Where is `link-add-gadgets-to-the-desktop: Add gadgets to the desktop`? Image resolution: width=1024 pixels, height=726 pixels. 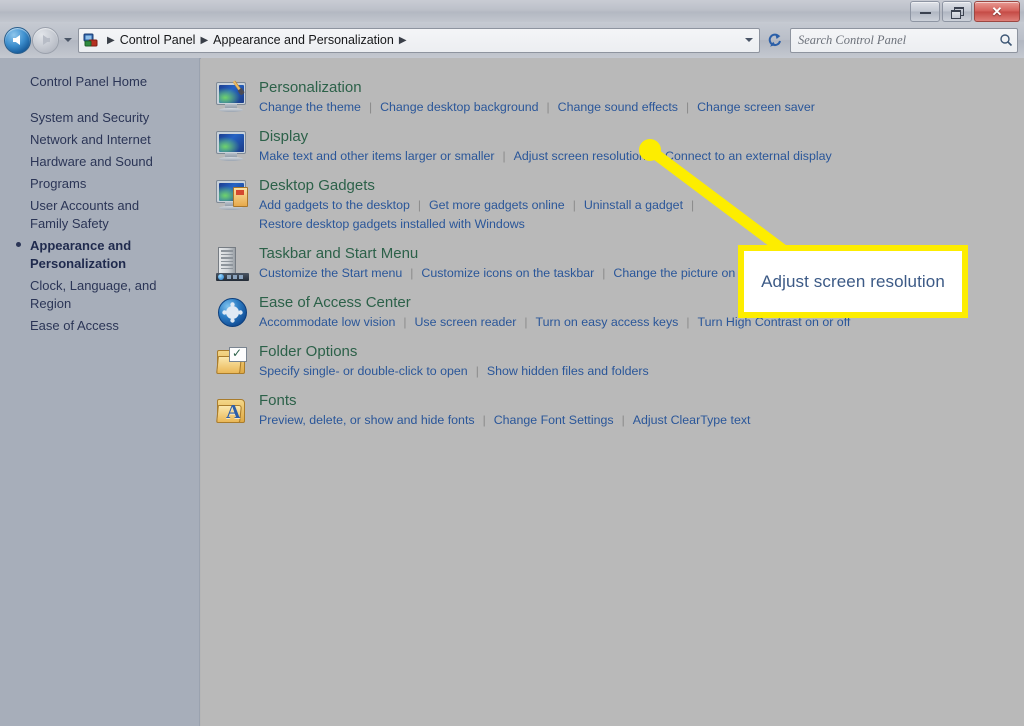
link-add-gadgets-to-the-desktop: Add gadgets to the desktop is located at coordinates (334, 205).